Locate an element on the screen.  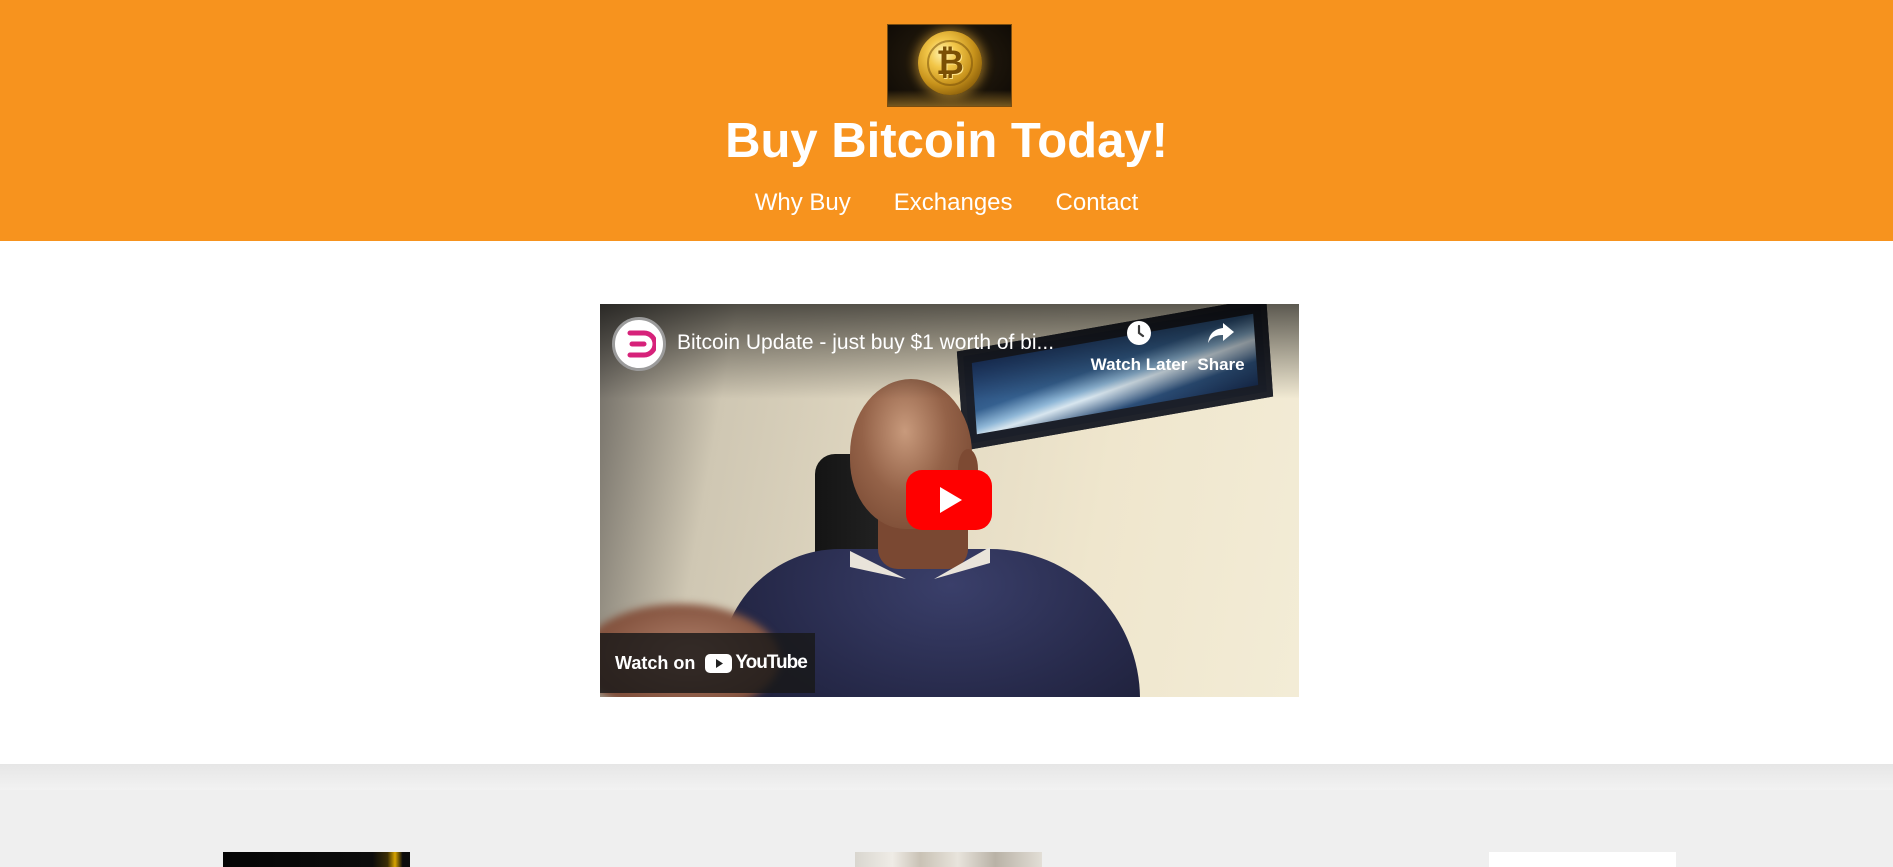
watch-later-button: Watch Later is located at coordinates (1139, 347).